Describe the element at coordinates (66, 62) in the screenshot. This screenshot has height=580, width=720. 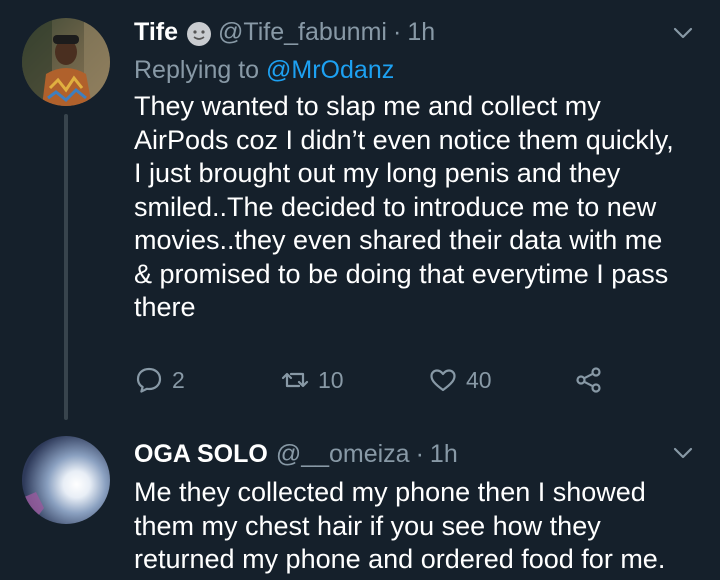
I see `avatar-tife` at that location.